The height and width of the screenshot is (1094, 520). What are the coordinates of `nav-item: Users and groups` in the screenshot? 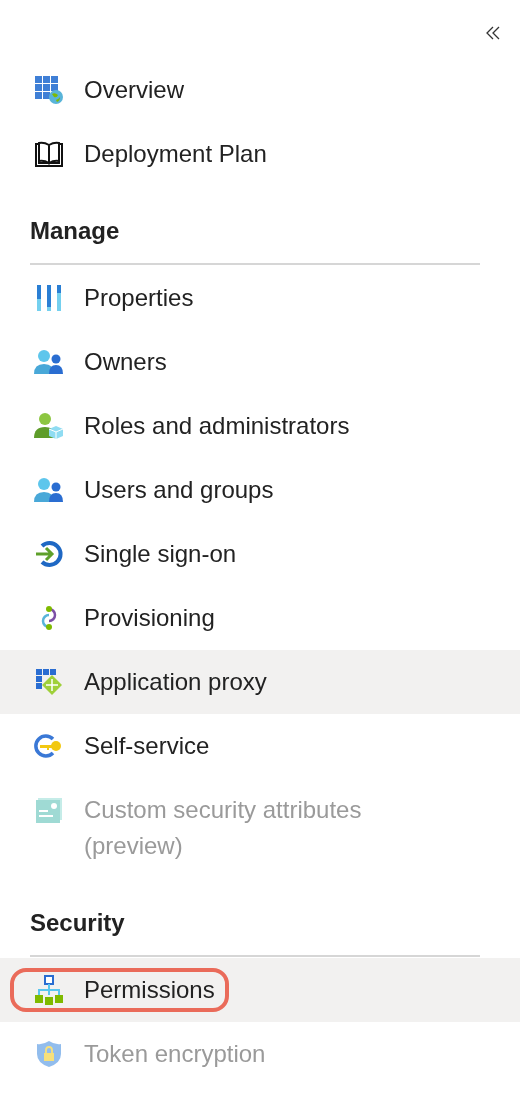 It's located at (260, 490).